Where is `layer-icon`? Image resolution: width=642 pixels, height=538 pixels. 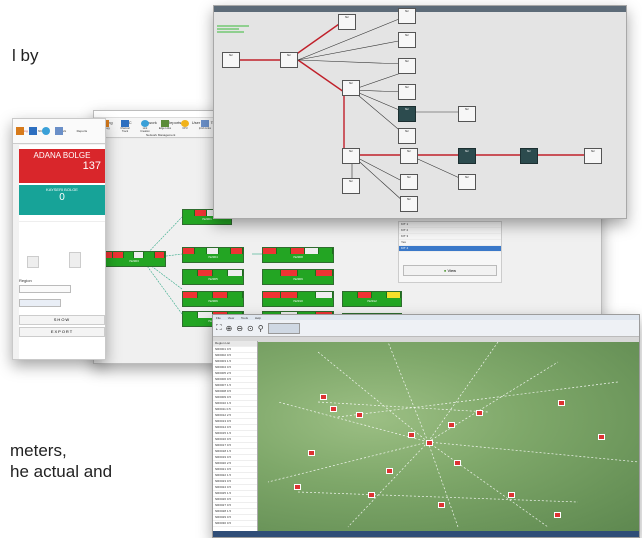 layer-icon is located at coordinates (283, 328).